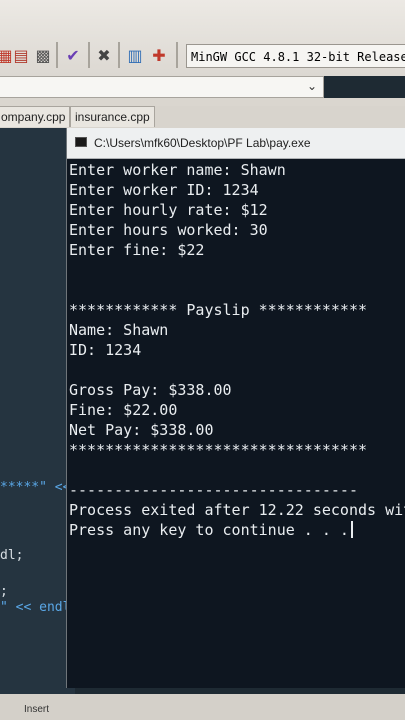  I want to click on console-prompt-line: Press any key to continue . . ., so click(211, 530).